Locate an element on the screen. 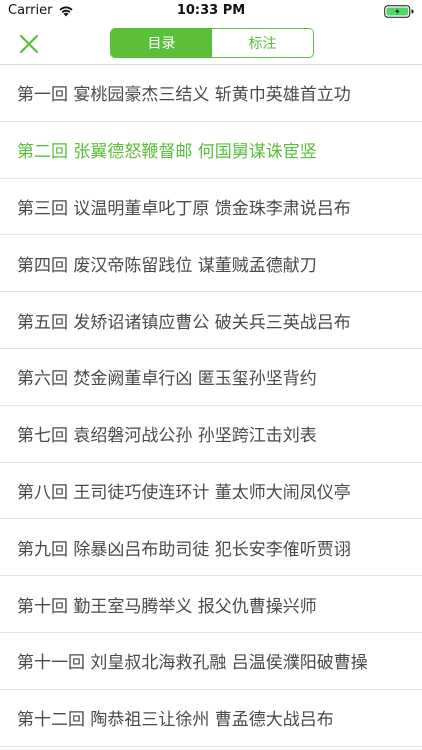 The height and width of the screenshot is (750, 422). chapter-item-1: 第一回 宴桃园豪杰三结义 斩黄巾英雄首立功 is located at coordinates (211, 93).